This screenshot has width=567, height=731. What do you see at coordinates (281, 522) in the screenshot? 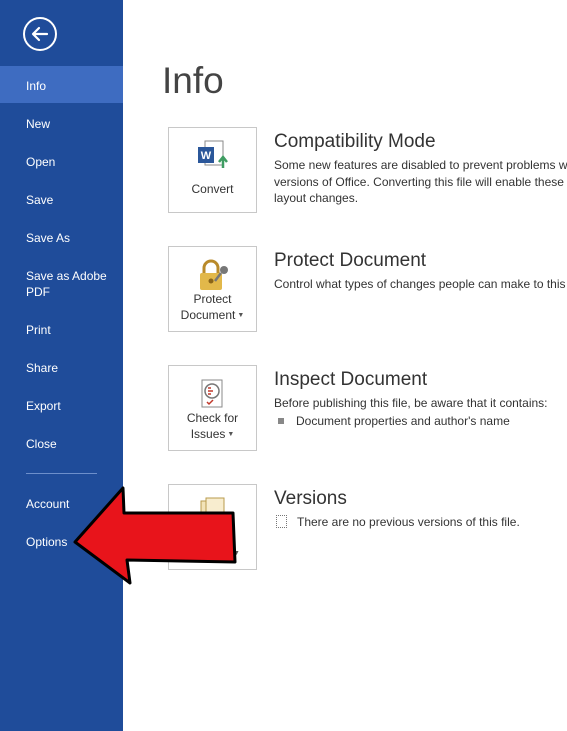
I see `document-icon` at bounding box center [281, 522].